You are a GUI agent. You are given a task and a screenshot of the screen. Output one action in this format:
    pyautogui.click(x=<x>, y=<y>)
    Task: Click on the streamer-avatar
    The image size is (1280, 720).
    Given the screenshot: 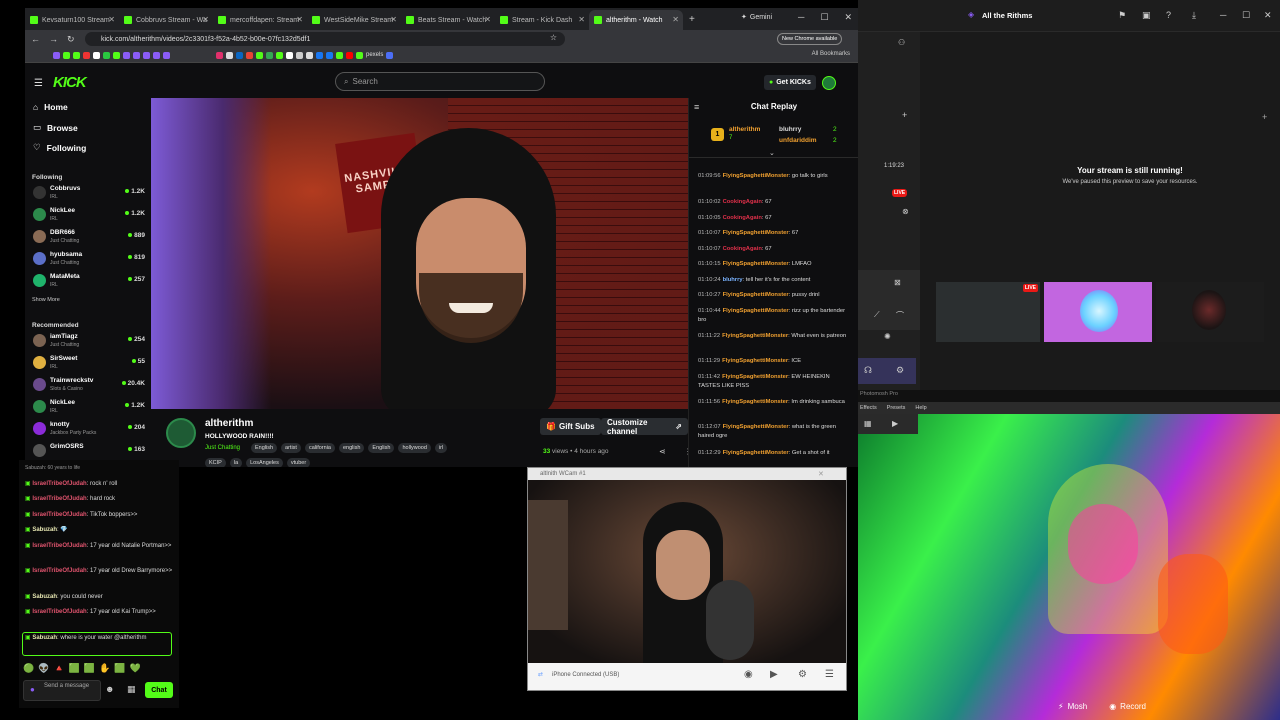 What is the action you would take?
    pyautogui.click(x=181, y=433)
    